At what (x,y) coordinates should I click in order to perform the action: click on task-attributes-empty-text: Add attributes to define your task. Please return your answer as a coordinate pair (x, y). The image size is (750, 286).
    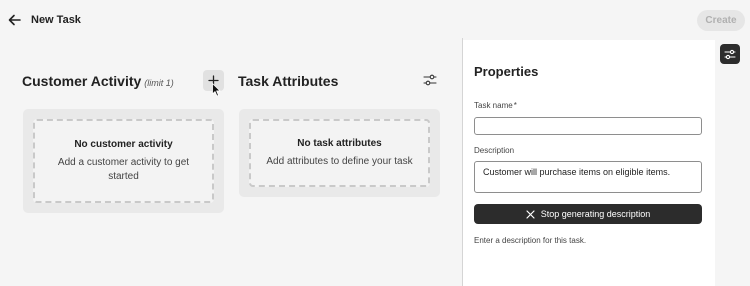
    Looking at the image, I should click on (339, 161).